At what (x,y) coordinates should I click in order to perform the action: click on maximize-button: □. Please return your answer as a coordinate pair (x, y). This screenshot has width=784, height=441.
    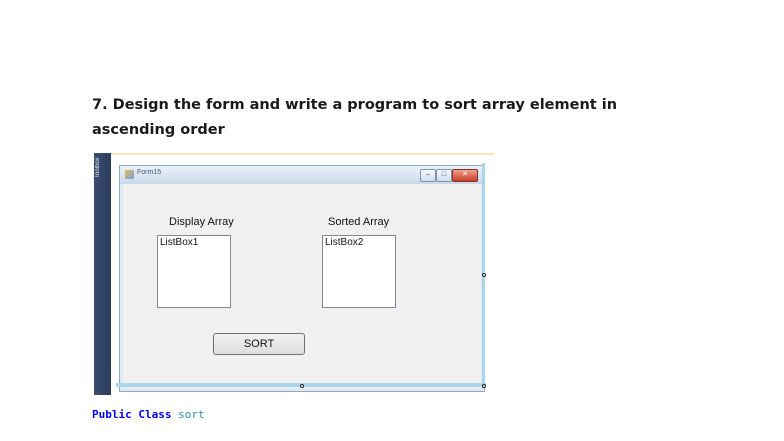
    Looking at the image, I should click on (444, 175).